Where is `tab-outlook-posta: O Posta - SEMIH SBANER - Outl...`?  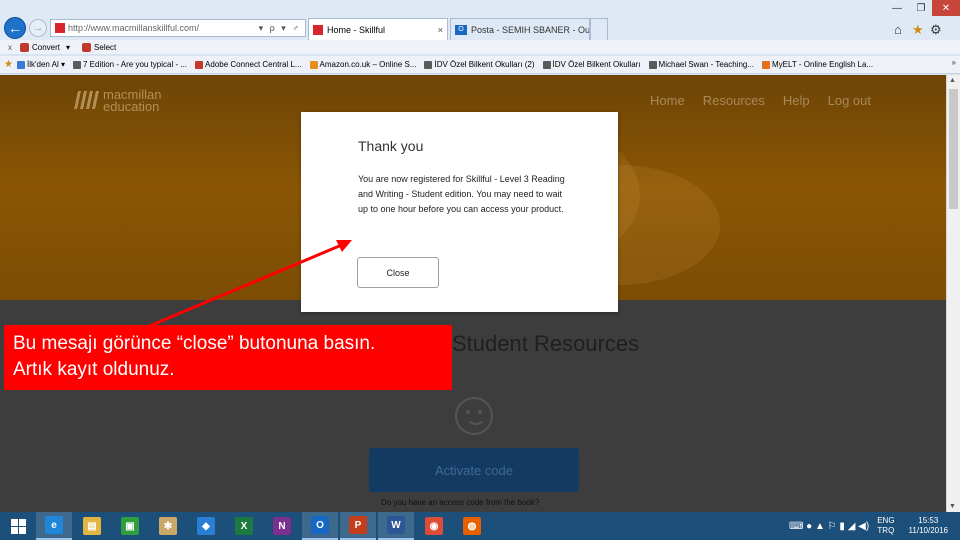 tab-outlook-posta: O Posta - SEMIH SBANER - Outl... is located at coordinates (520, 29).